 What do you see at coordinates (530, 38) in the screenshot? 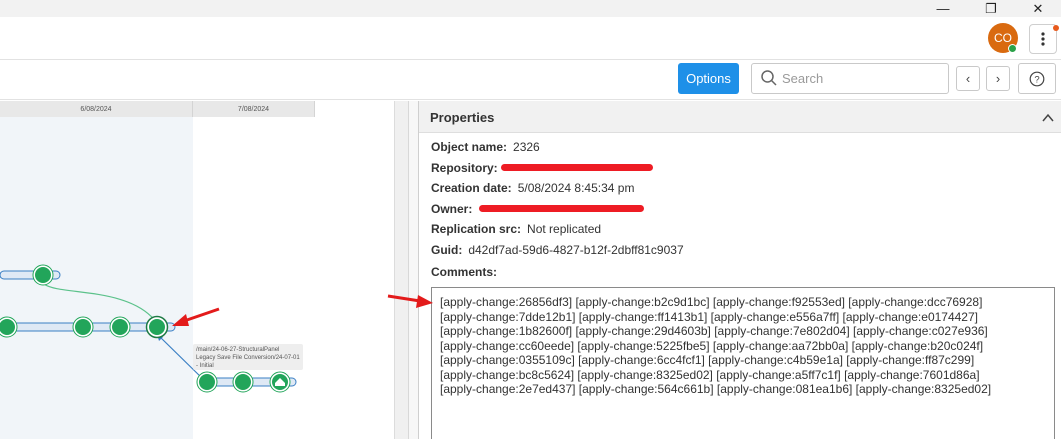
I see `app-header` at bounding box center [530, 38].